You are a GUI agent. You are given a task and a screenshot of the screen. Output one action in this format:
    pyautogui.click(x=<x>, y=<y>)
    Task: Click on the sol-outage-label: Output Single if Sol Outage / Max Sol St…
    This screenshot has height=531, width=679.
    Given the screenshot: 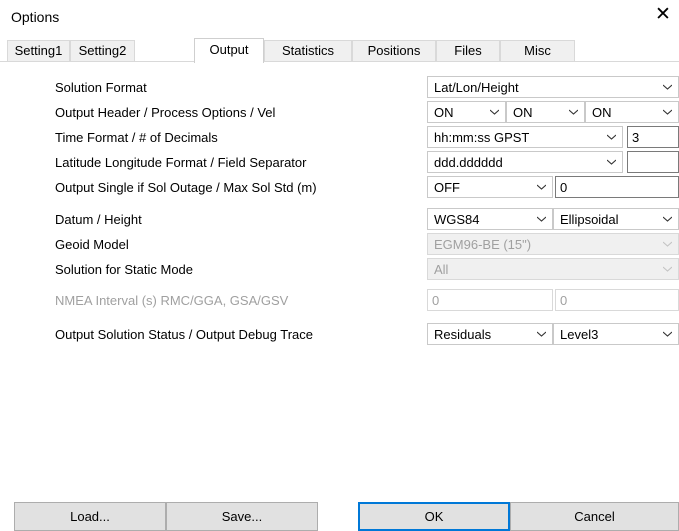 What is the action you would take?
    pyautogui.click(x=186, y=187)
    